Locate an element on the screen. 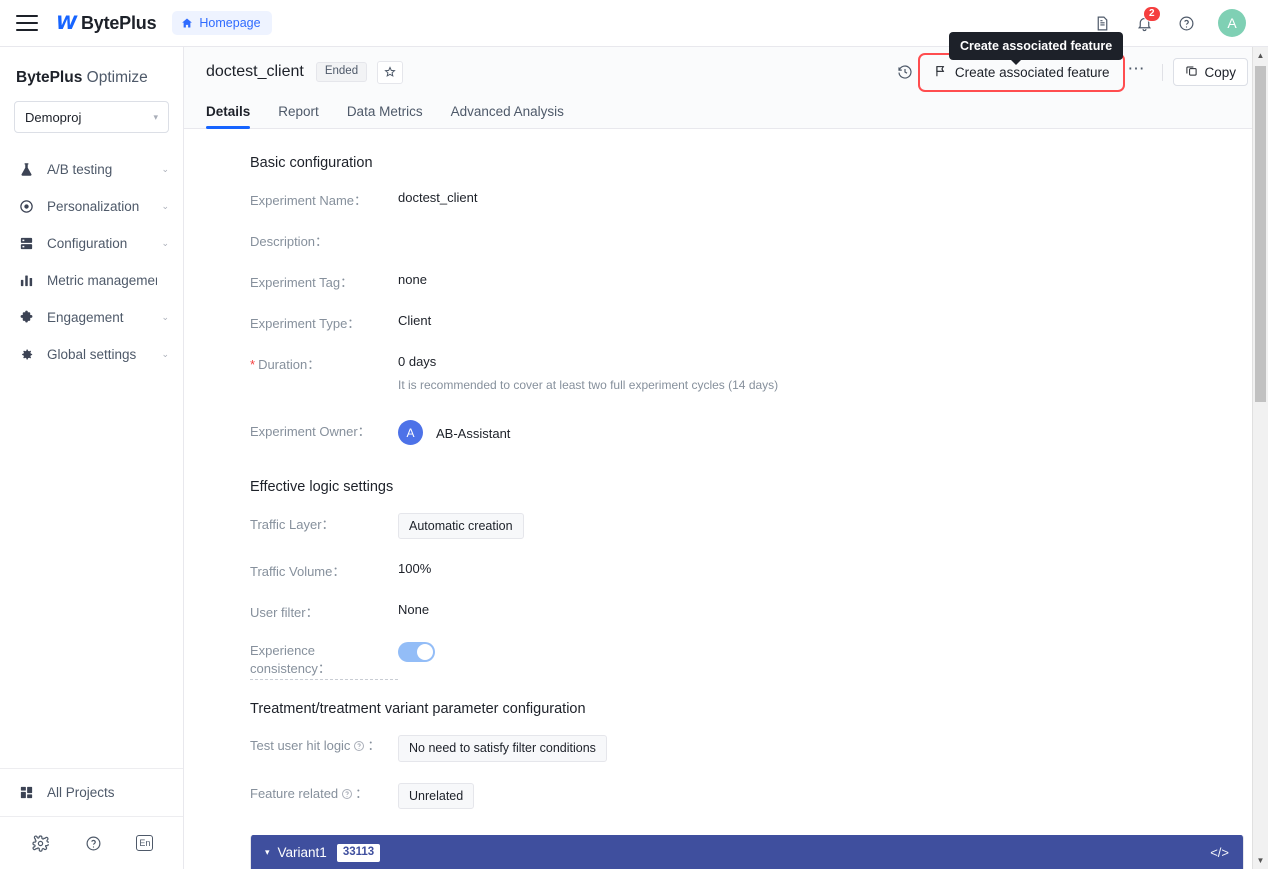 This screenshot has height=869, width=1268. tab-report: Report is located at coordinates (298, 116).